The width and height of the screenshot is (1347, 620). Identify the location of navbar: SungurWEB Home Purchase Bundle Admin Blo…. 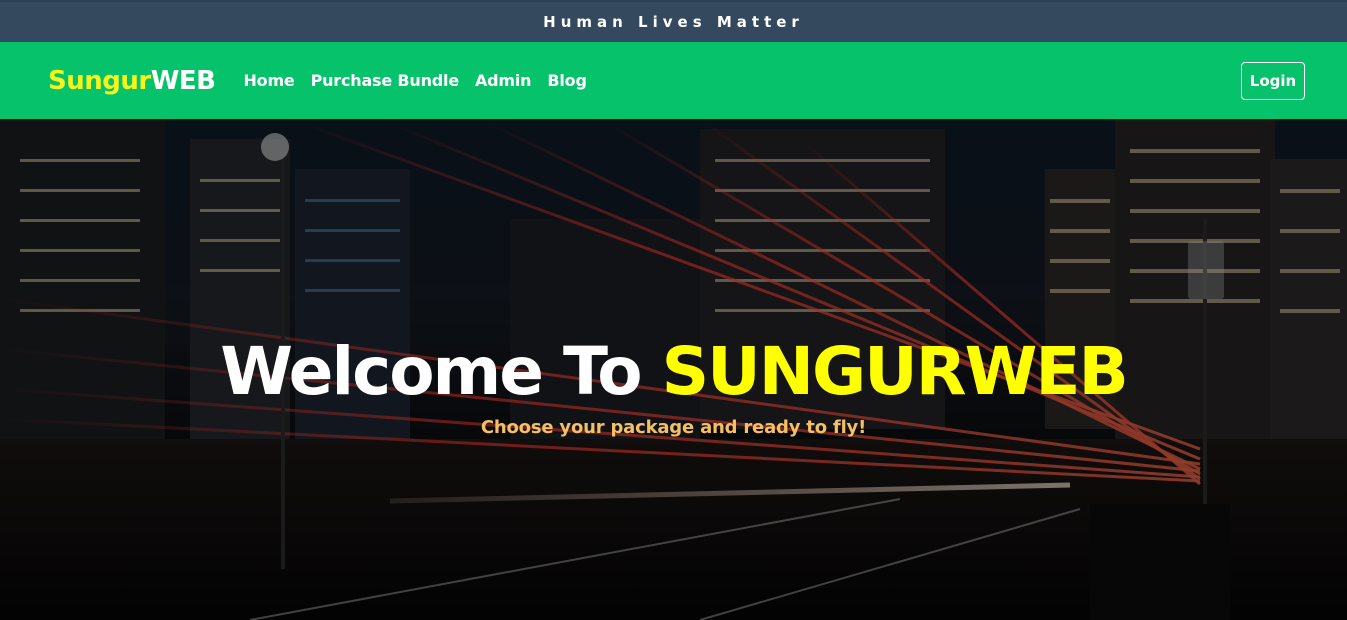
(673, 80).